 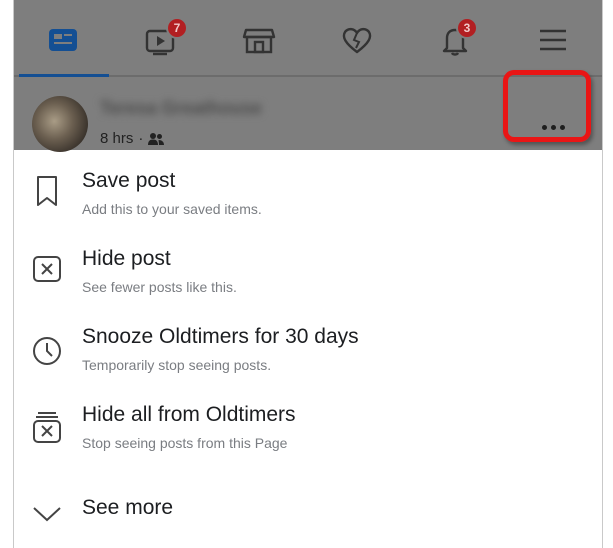 I want to click on tab-menu, so click(x=553, y=40).